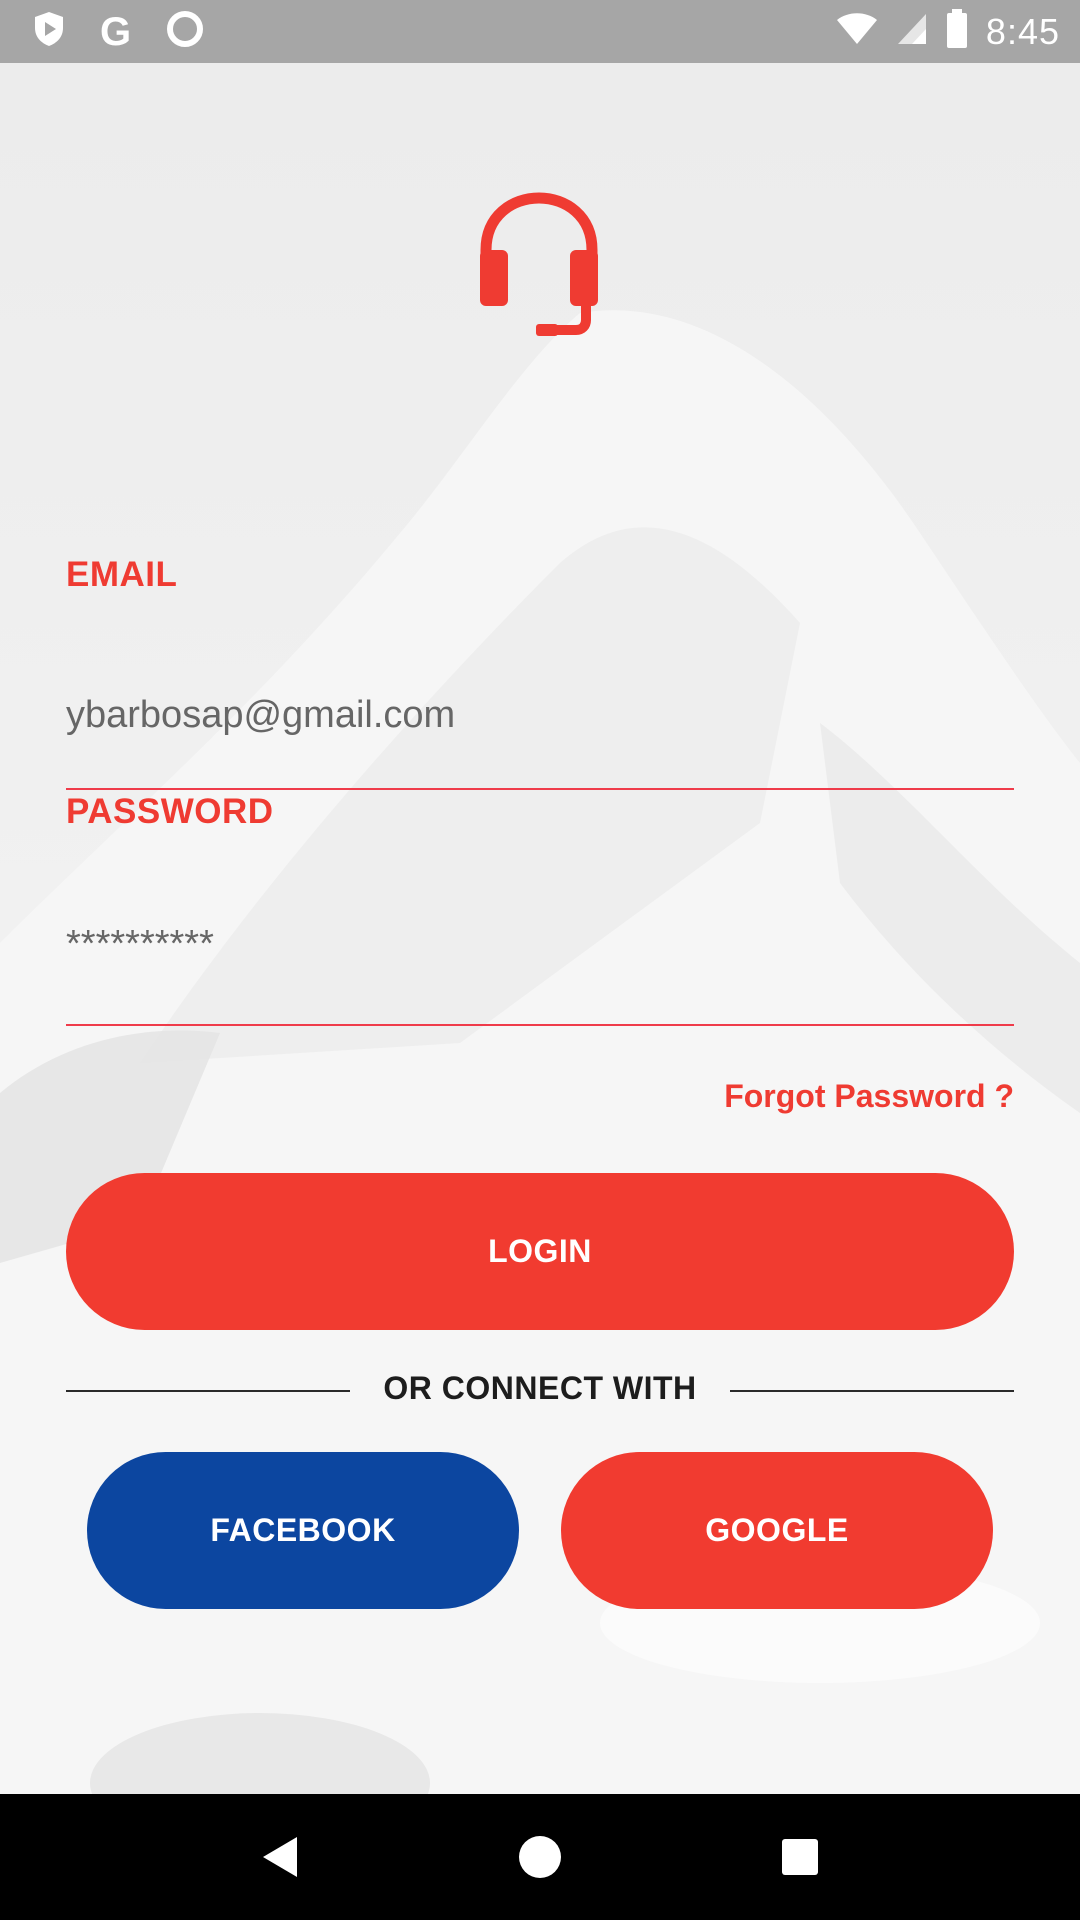  What do you see at coordinates (540, 789) in the screenshot?
I see `email-underline` at bounding box center [540, 789].